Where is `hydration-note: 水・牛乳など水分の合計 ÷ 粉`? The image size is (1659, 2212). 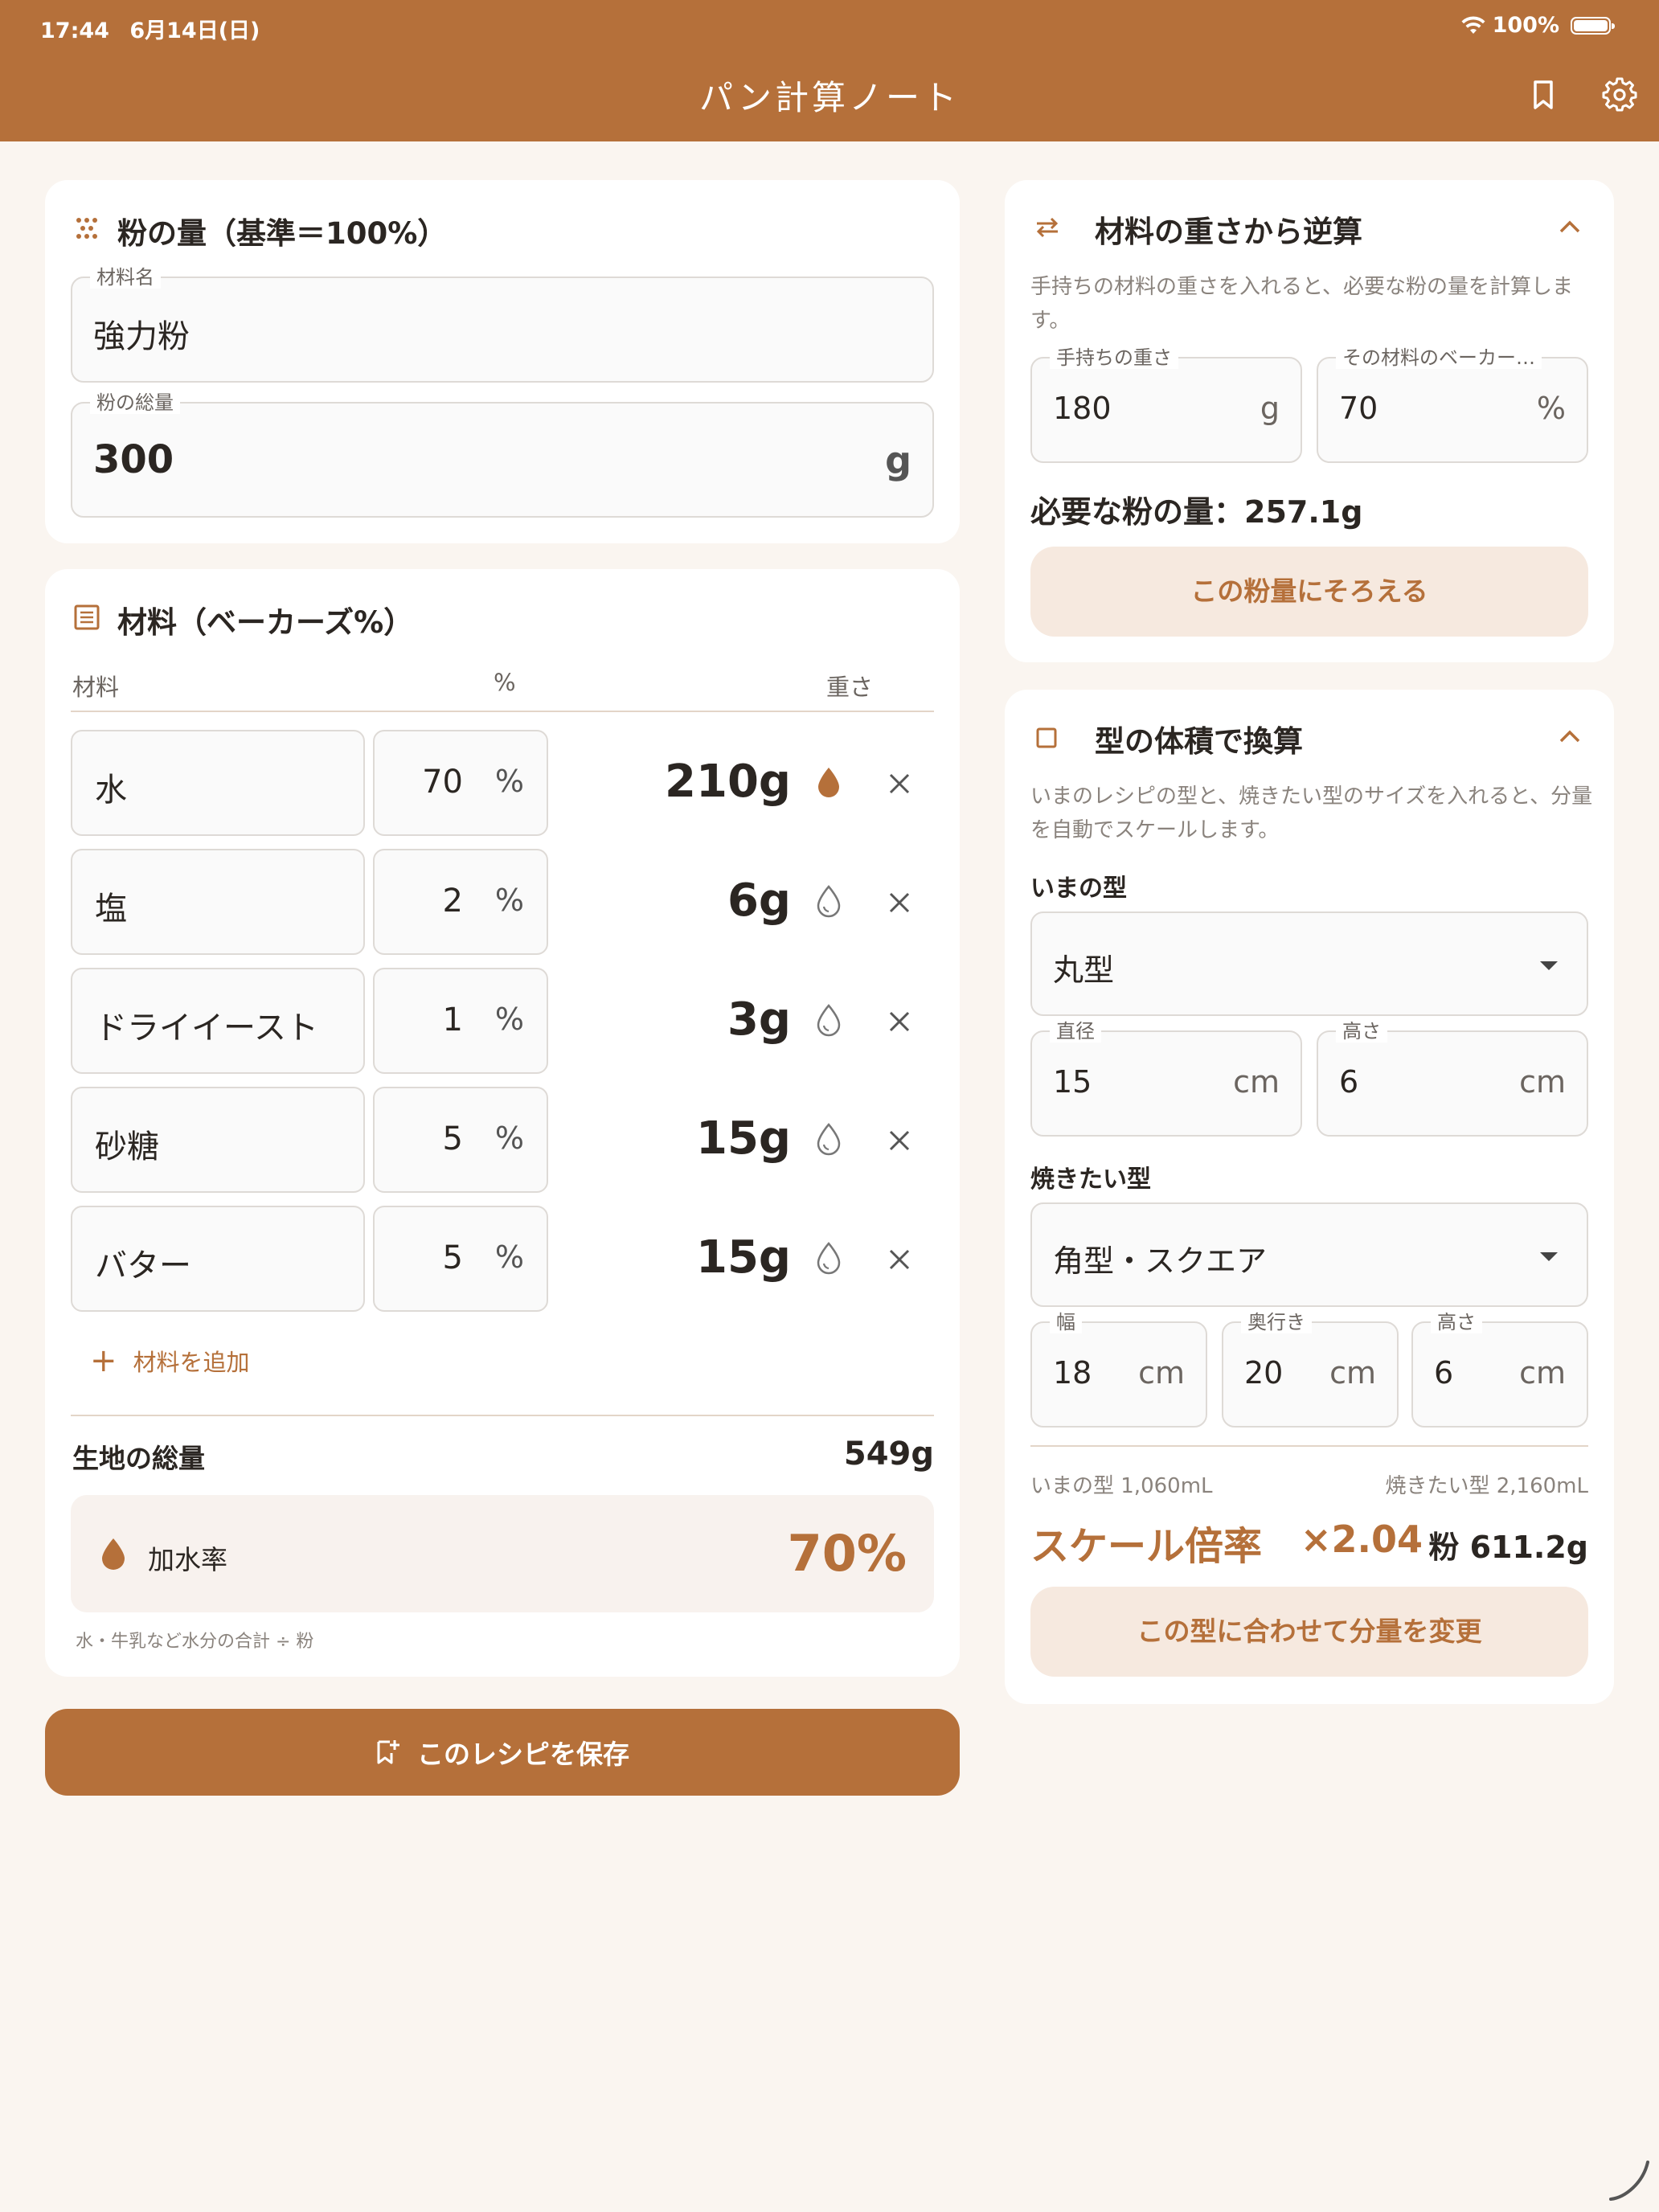 hydration-note: 水・牛乳など水分の合計 ÷ 粉 is located at coordinates (195, 1642).